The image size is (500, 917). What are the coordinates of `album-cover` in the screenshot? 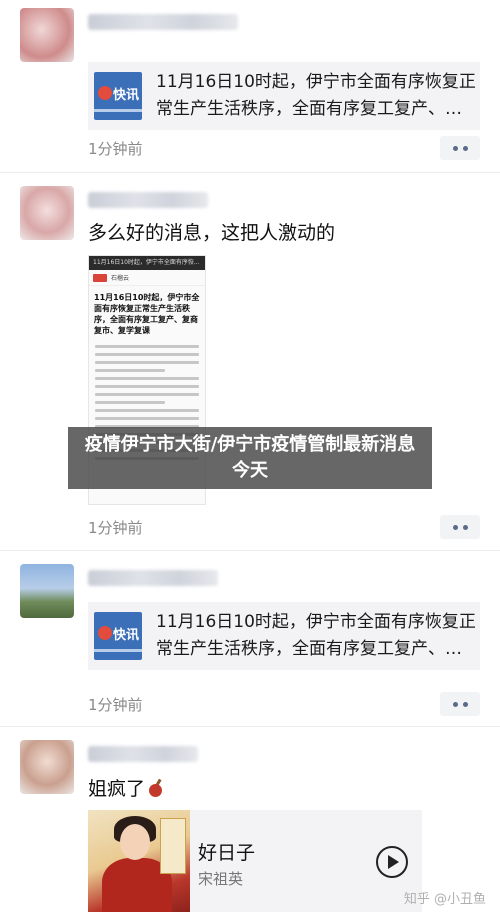 It's located at (139, 861).